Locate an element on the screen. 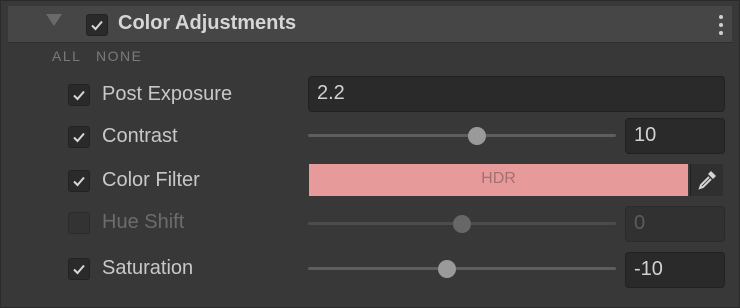  all-toggle-button: ALL is located at coordinates (66, 56).